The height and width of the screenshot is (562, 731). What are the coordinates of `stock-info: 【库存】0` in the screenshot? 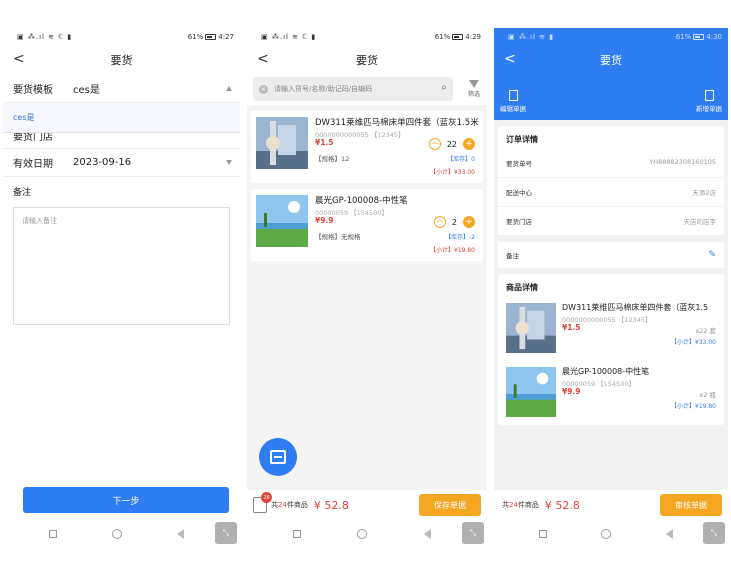 It's located at (461, 159).